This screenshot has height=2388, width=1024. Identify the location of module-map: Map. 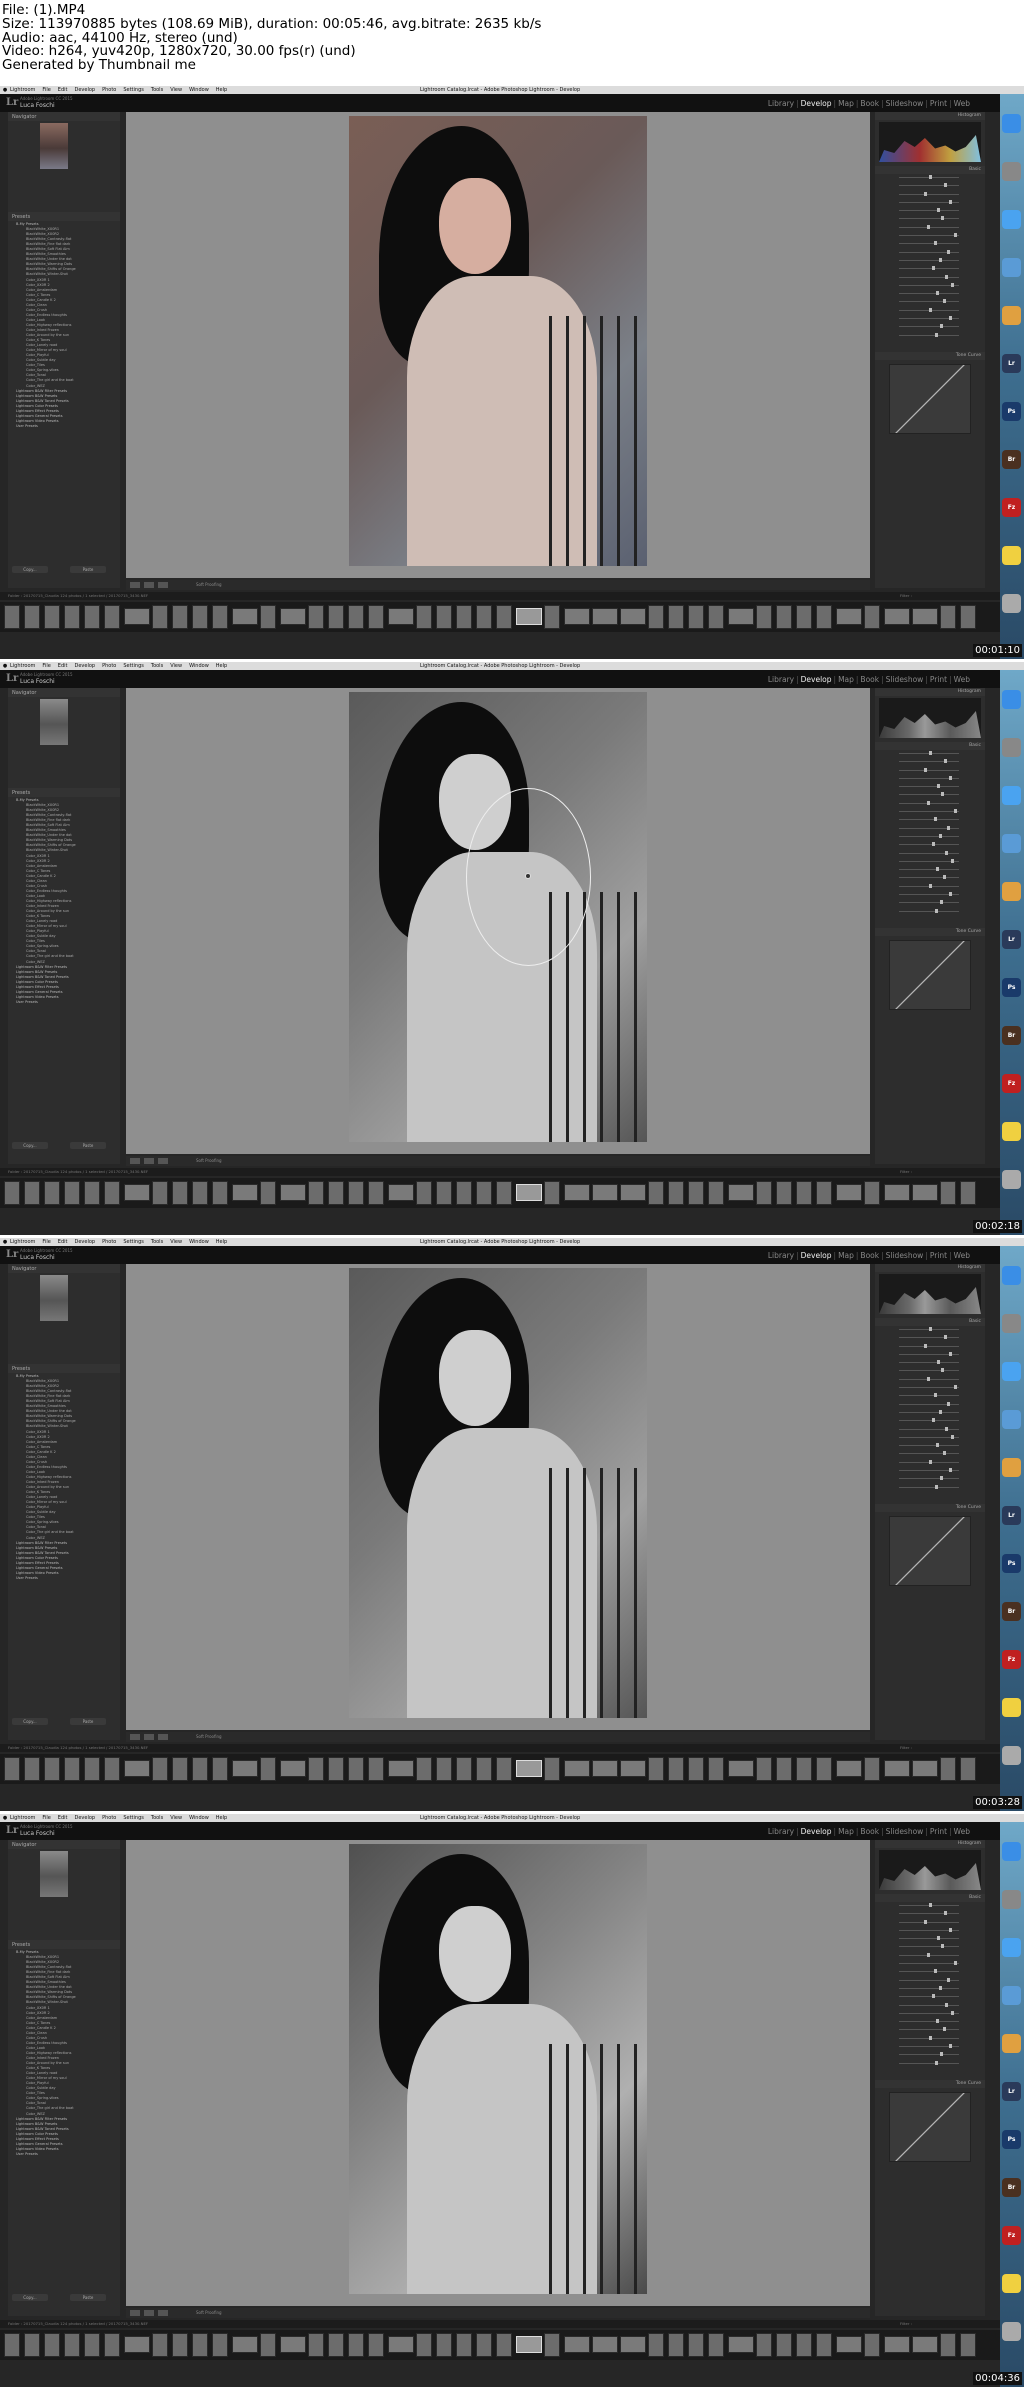
(846, 1831).